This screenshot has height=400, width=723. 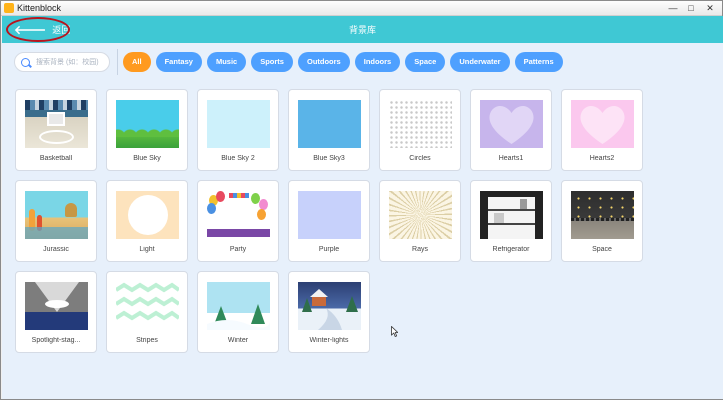 I want to click on backdrop-name: Blue Sky 2, so click(x=238, y=158).